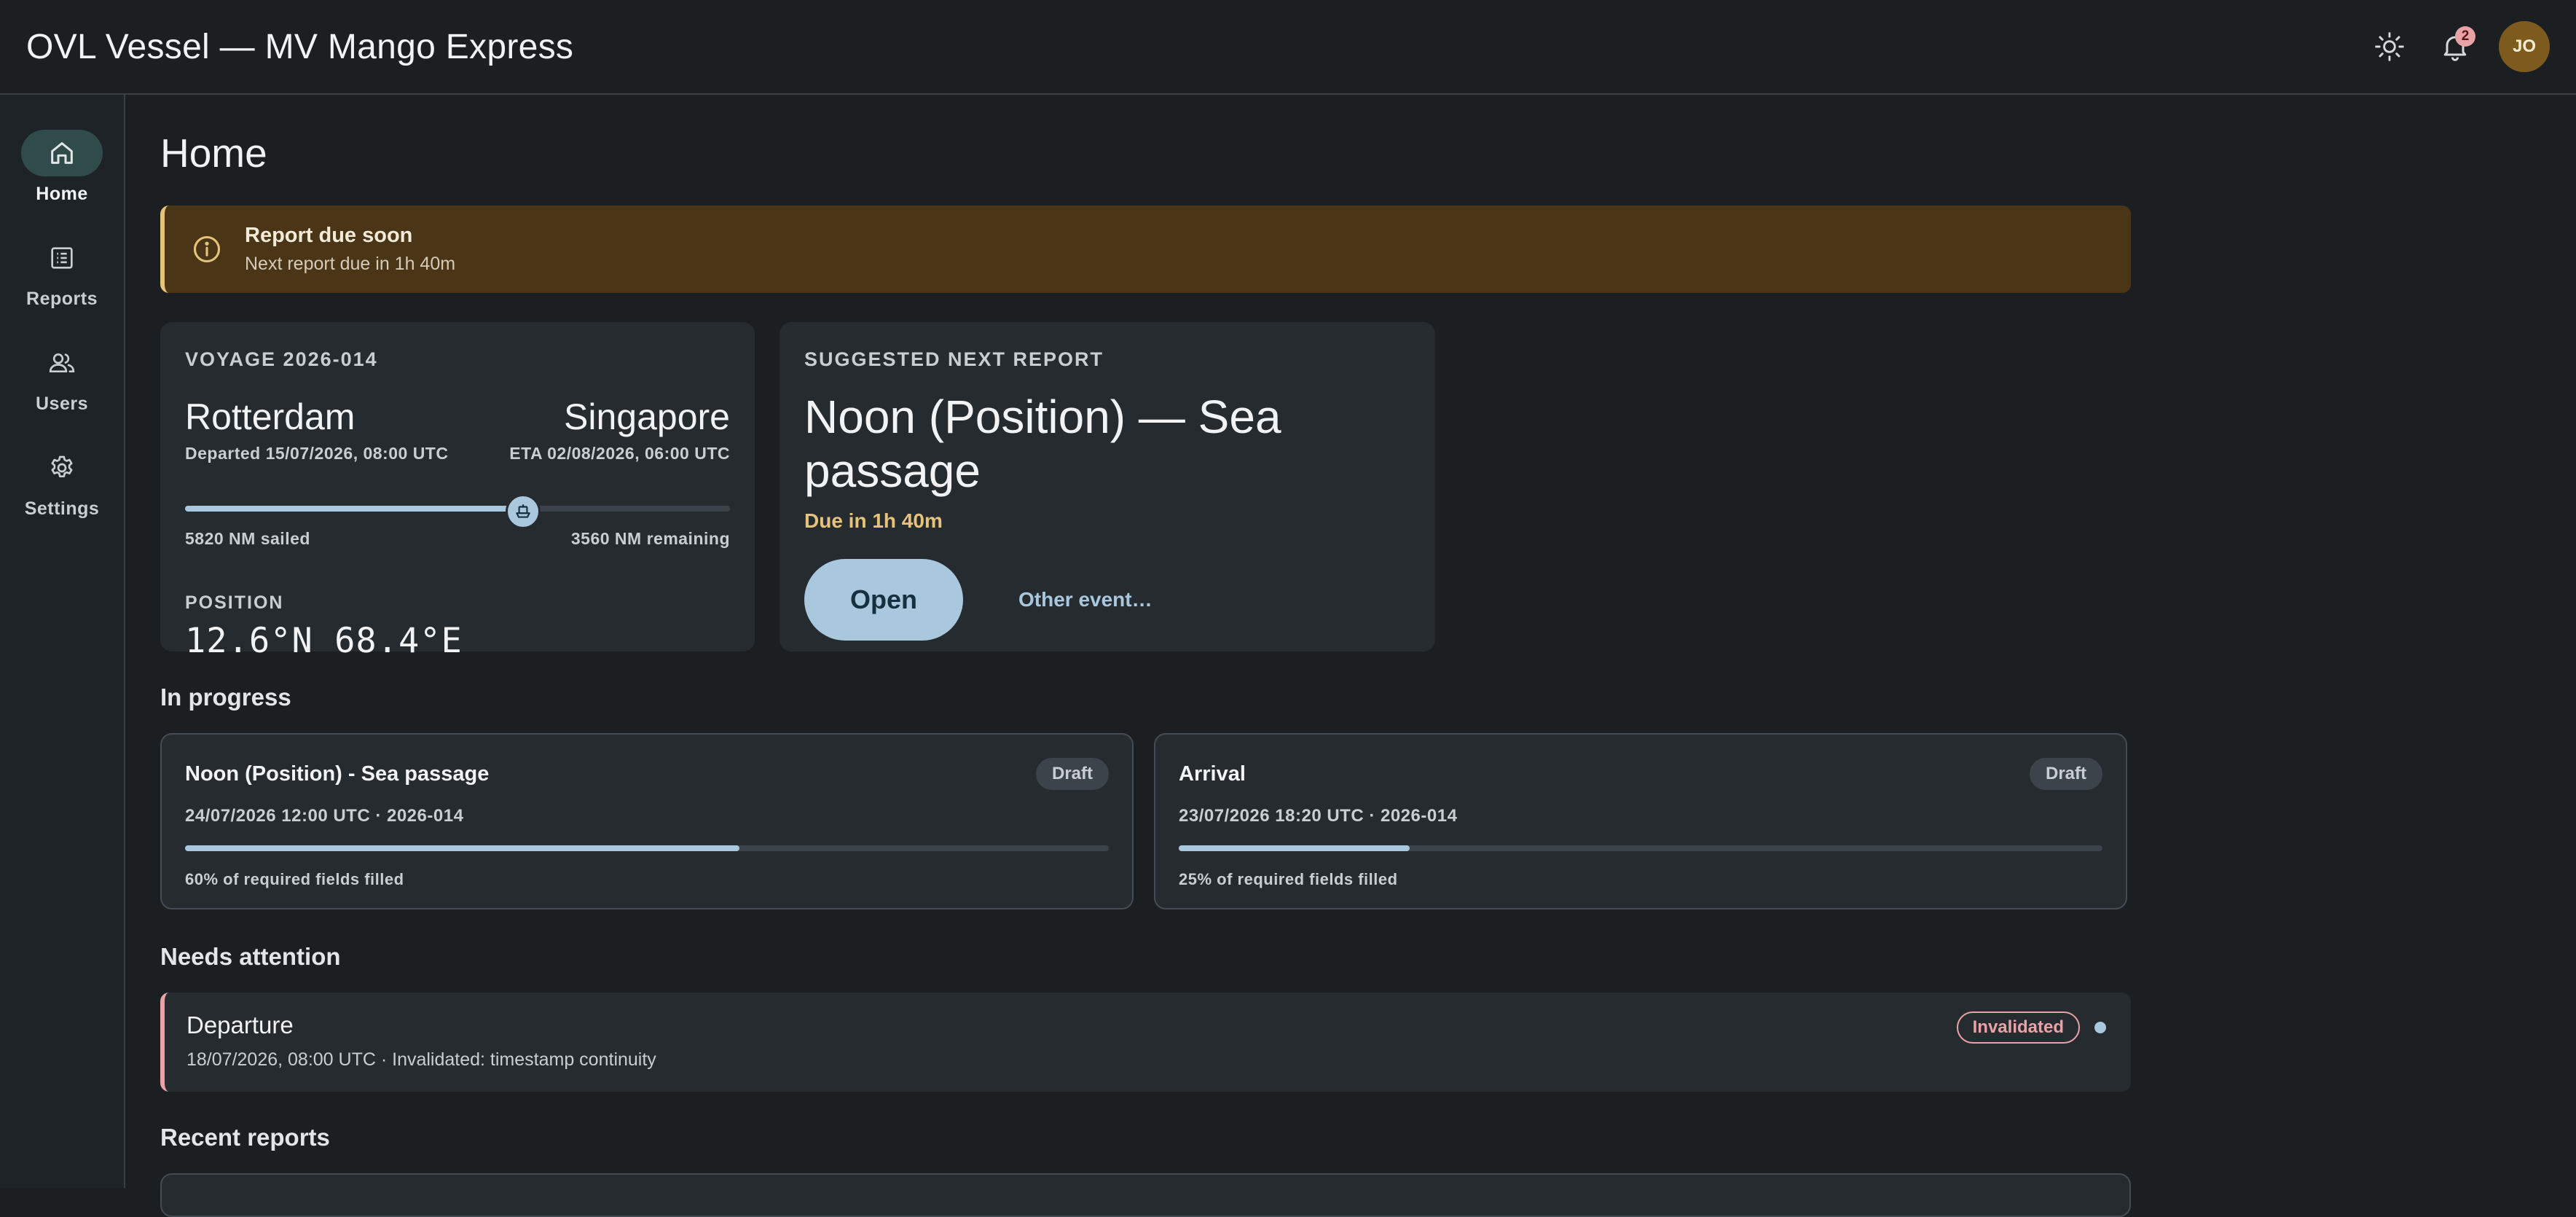  Describe the element at coordinates (62, 287) in the screenshot. I see `sidebar-item-reports: Reports` at that location.